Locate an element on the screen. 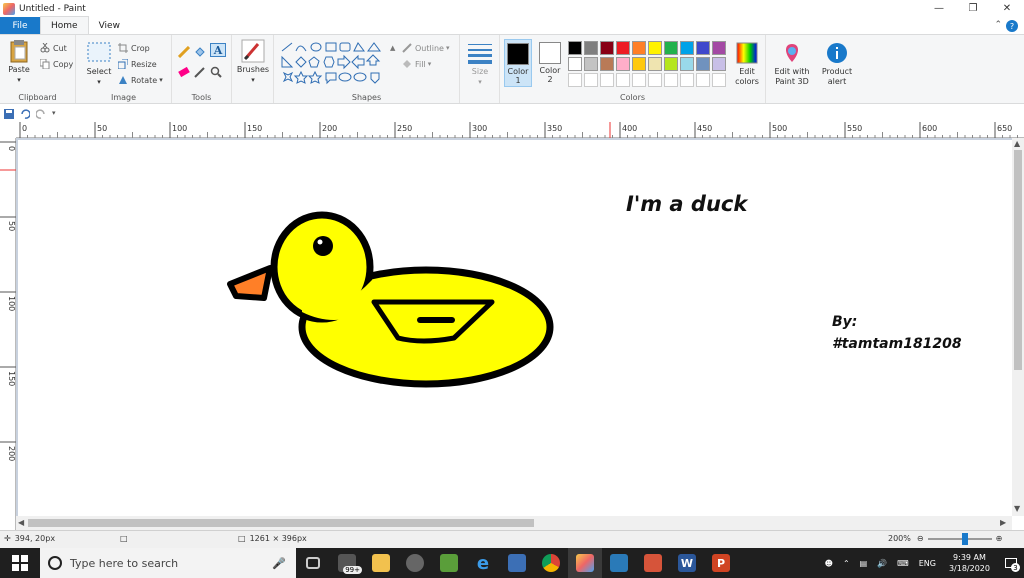 Image resolution: width=1024 pixels, height=578 pixels. shapes-gallery is located at coordinates (335, 63).